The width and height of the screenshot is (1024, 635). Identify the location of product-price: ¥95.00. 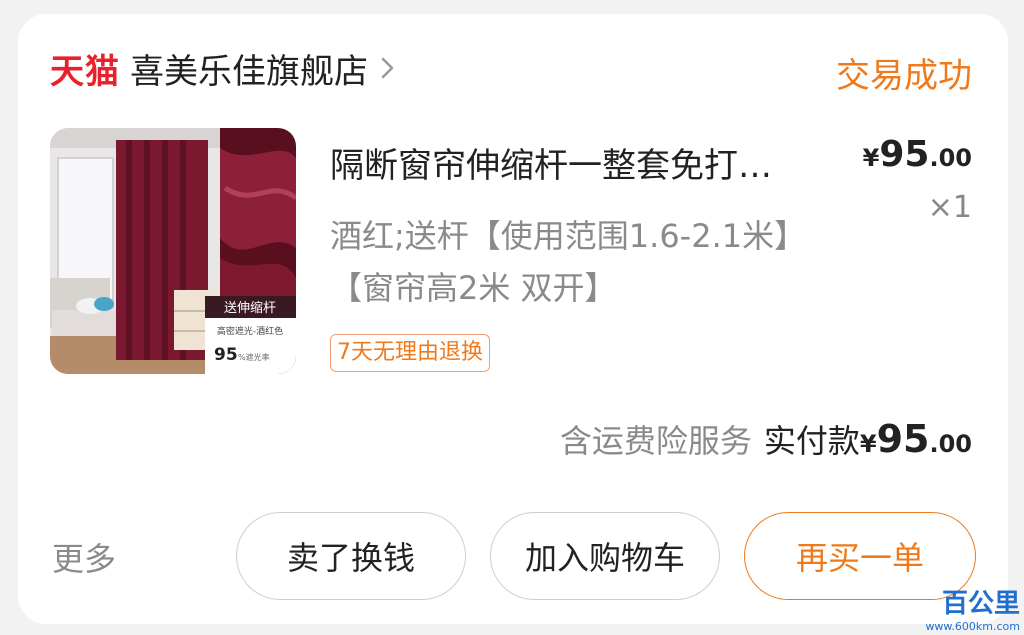
(917, 154).